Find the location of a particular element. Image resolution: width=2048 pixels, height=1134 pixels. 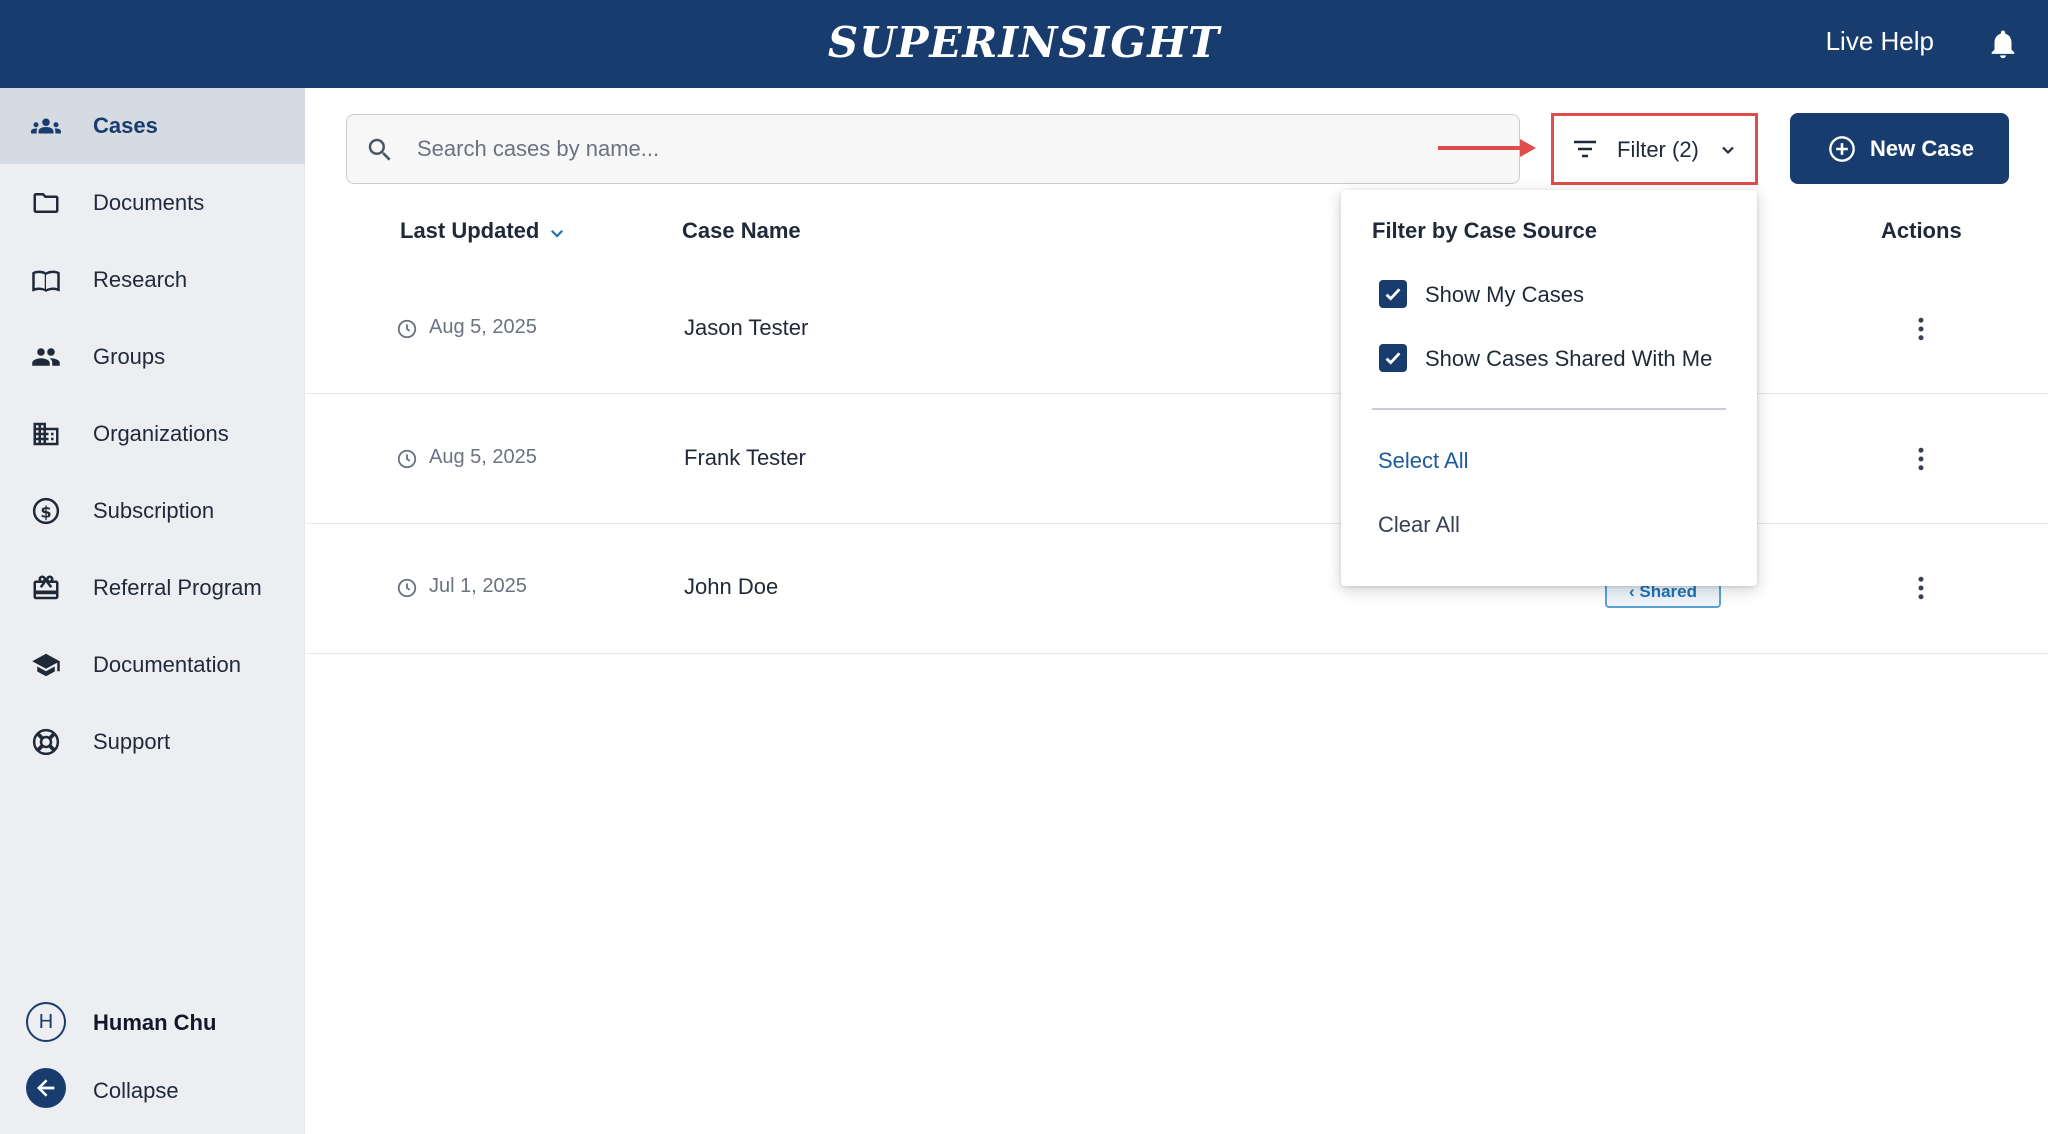

show-shared-cases-checkbox: Show Cases Shared With Me is located at coordinates (1559, 358).